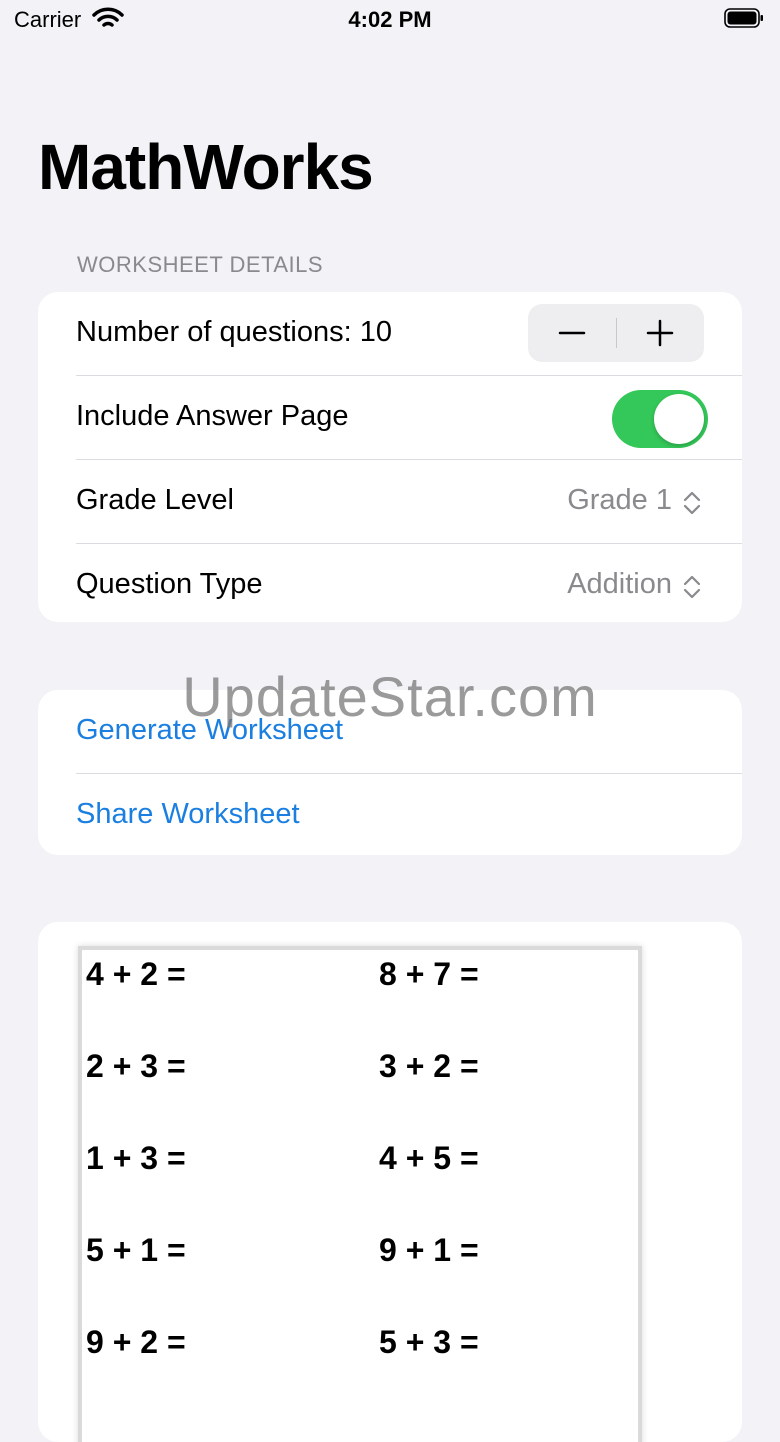  What do you see at coordinates (409, 334) in the screenshot?
I see `questions-row: Number of questions: 10` at bounding box center [409, 334].